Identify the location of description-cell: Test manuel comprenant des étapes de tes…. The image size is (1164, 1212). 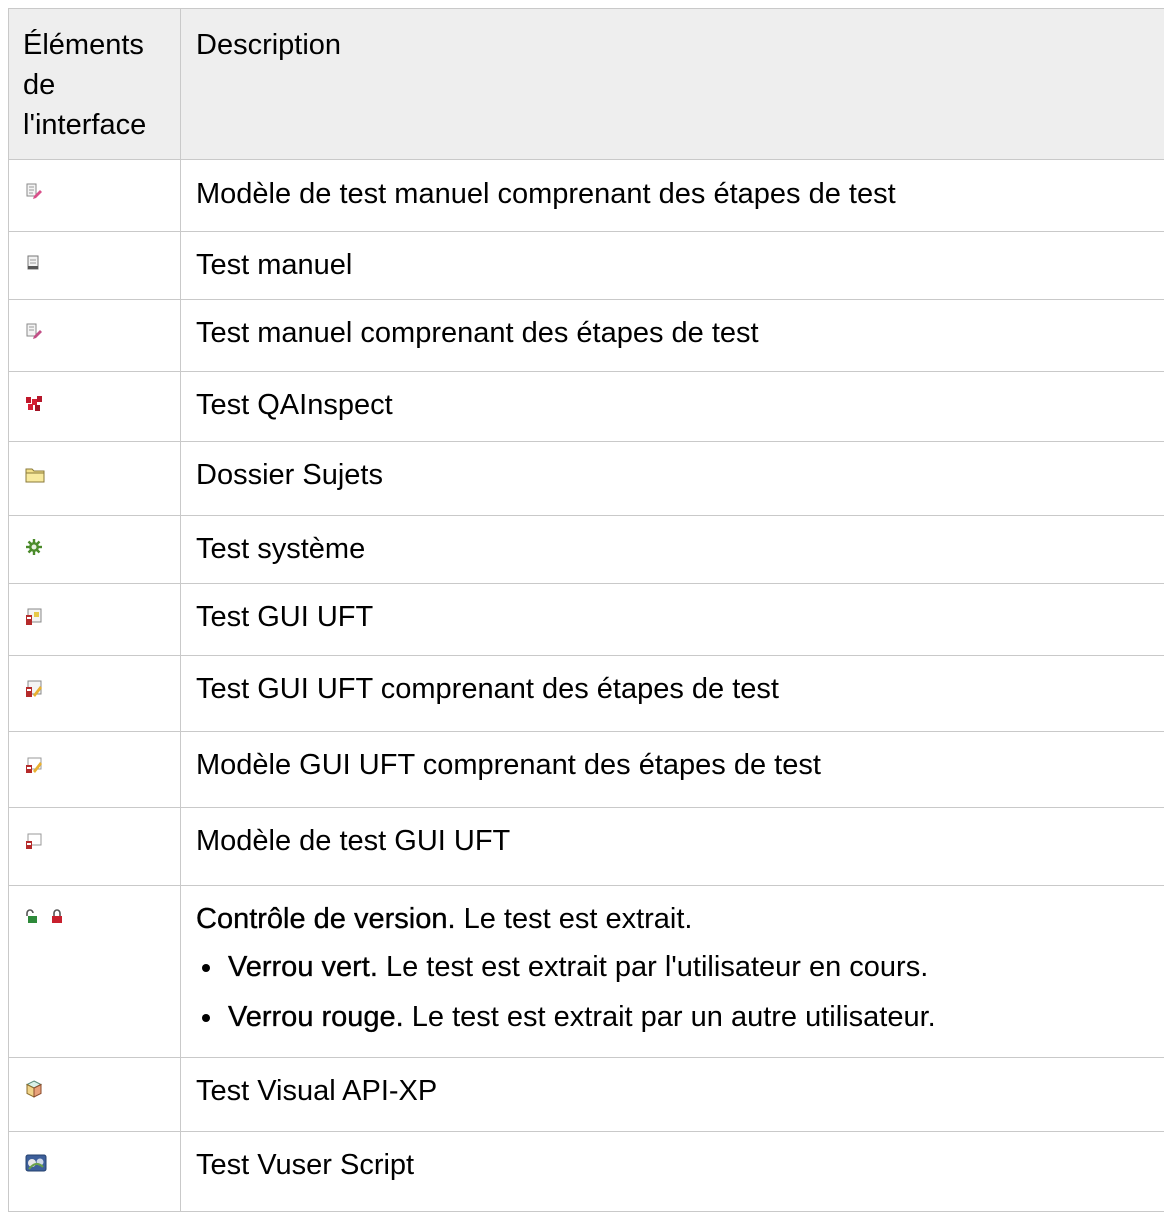
(672, 336).